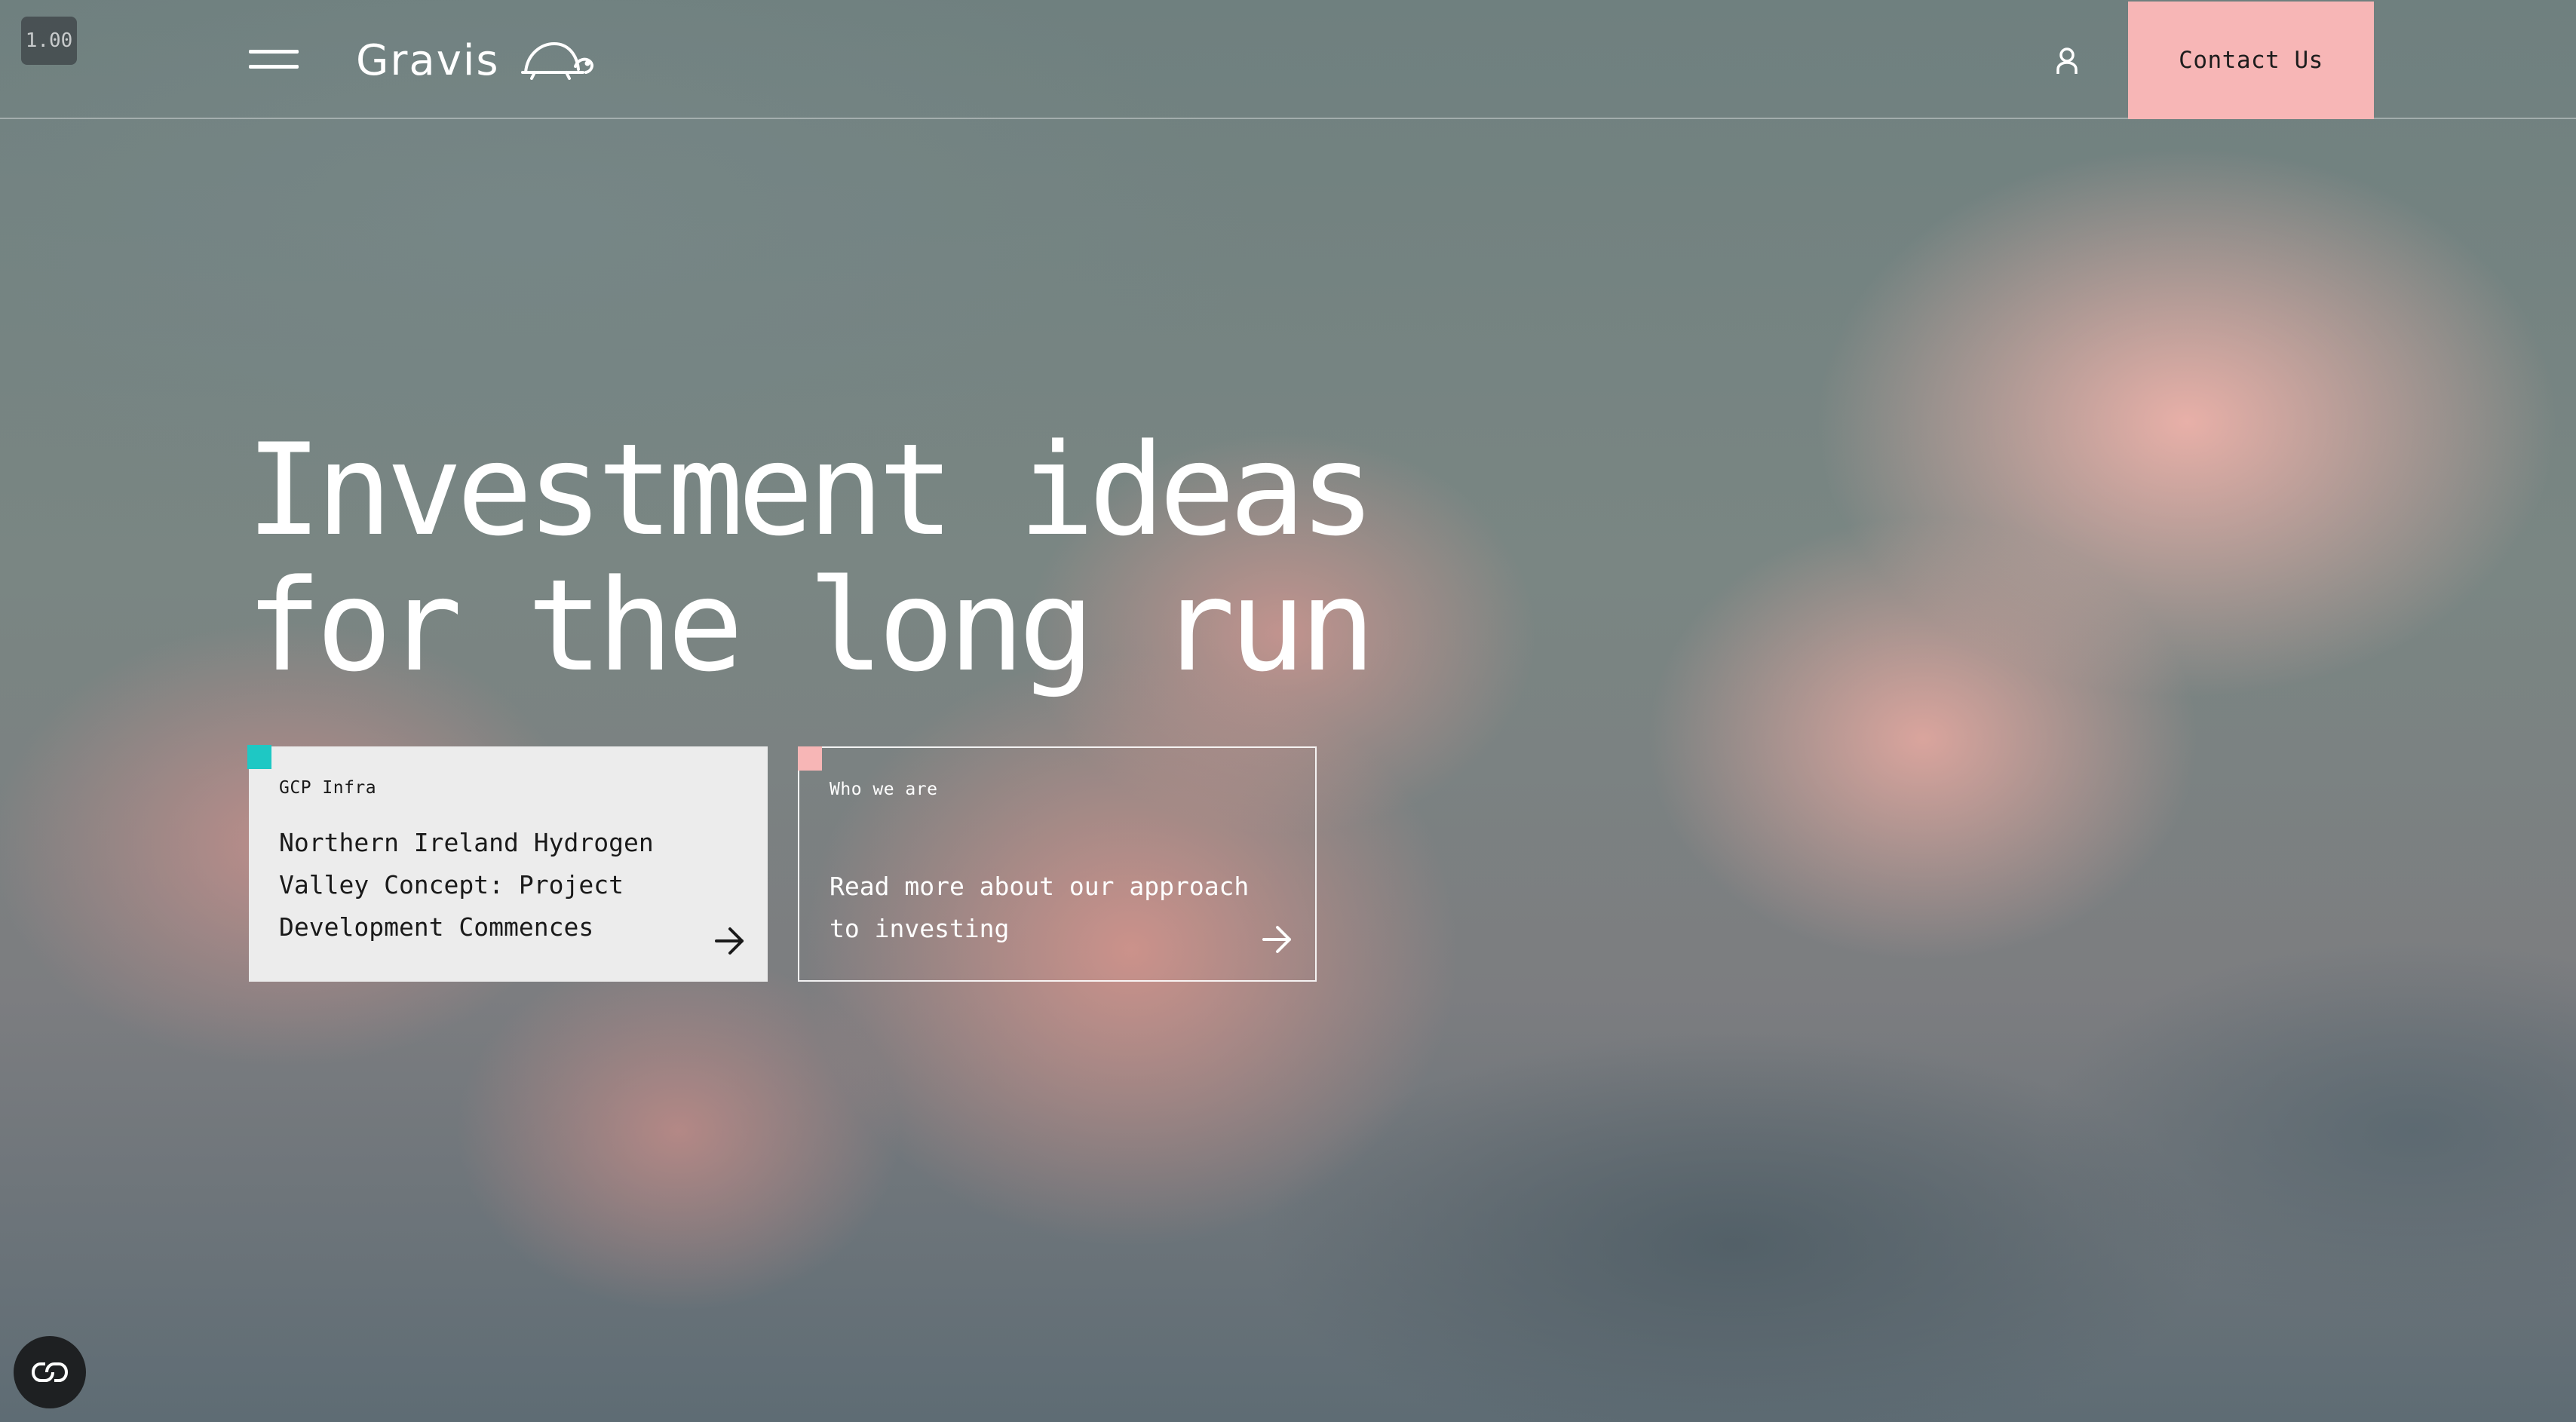  I want to click on user-icon, so click(2067, 61).